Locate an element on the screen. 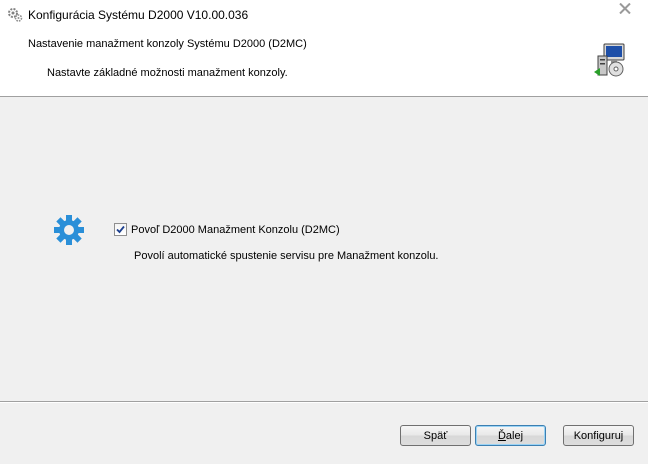 The height and width of the screenshot is (464, 648). close-icon is located at coordinates (625, 9).